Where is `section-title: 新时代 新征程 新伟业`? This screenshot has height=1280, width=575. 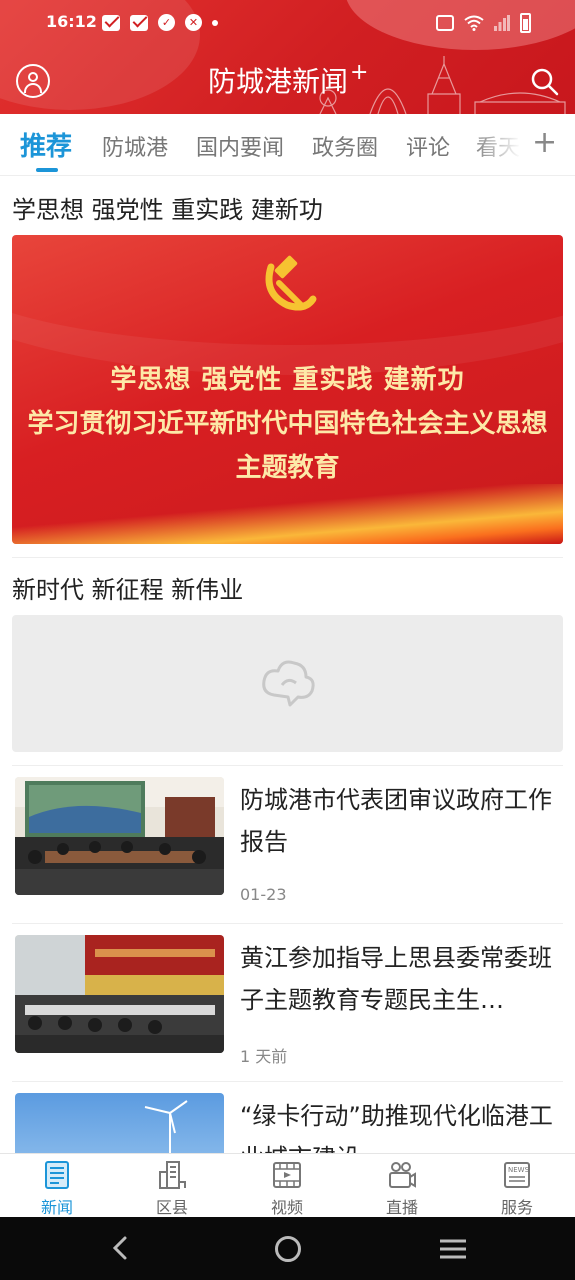 section-title: 新时代 新征程 新伟业 is located at coordinates (127, 587).